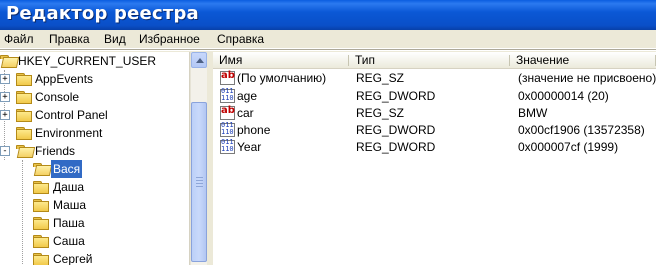 This screenshot has width=656, height=265. I want to click on tree-item-label: Саша, so click(69, 241).